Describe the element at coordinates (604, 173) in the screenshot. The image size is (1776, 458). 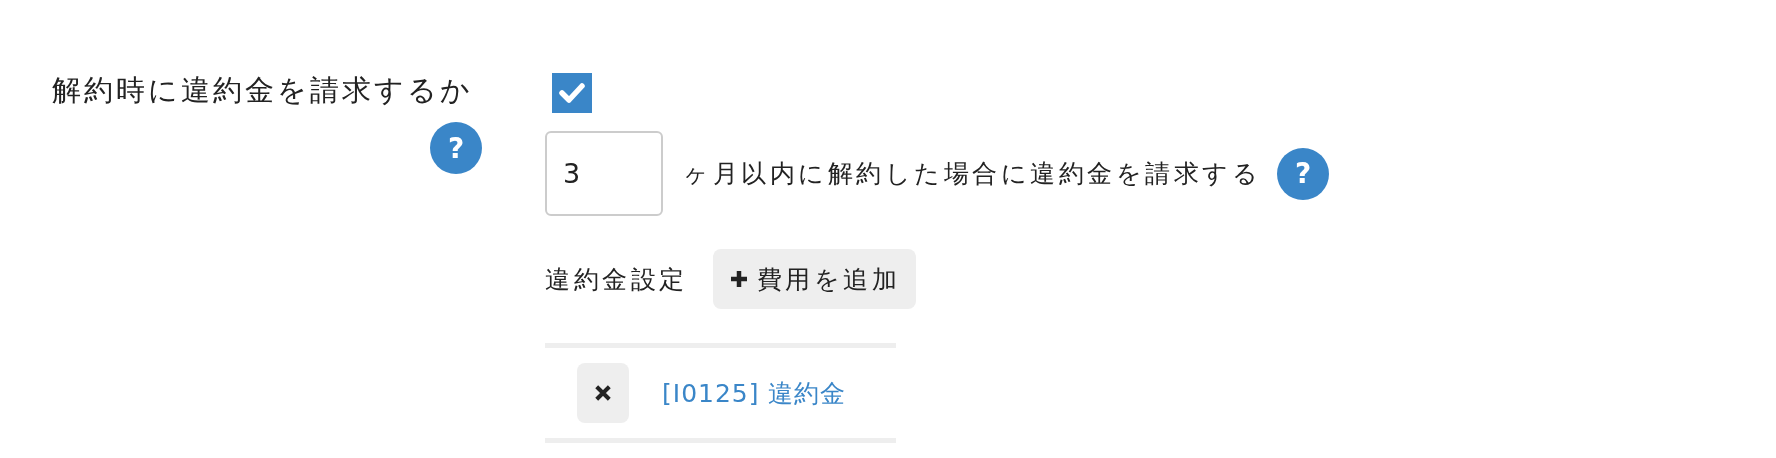
I see `months-input: 3` at that location.